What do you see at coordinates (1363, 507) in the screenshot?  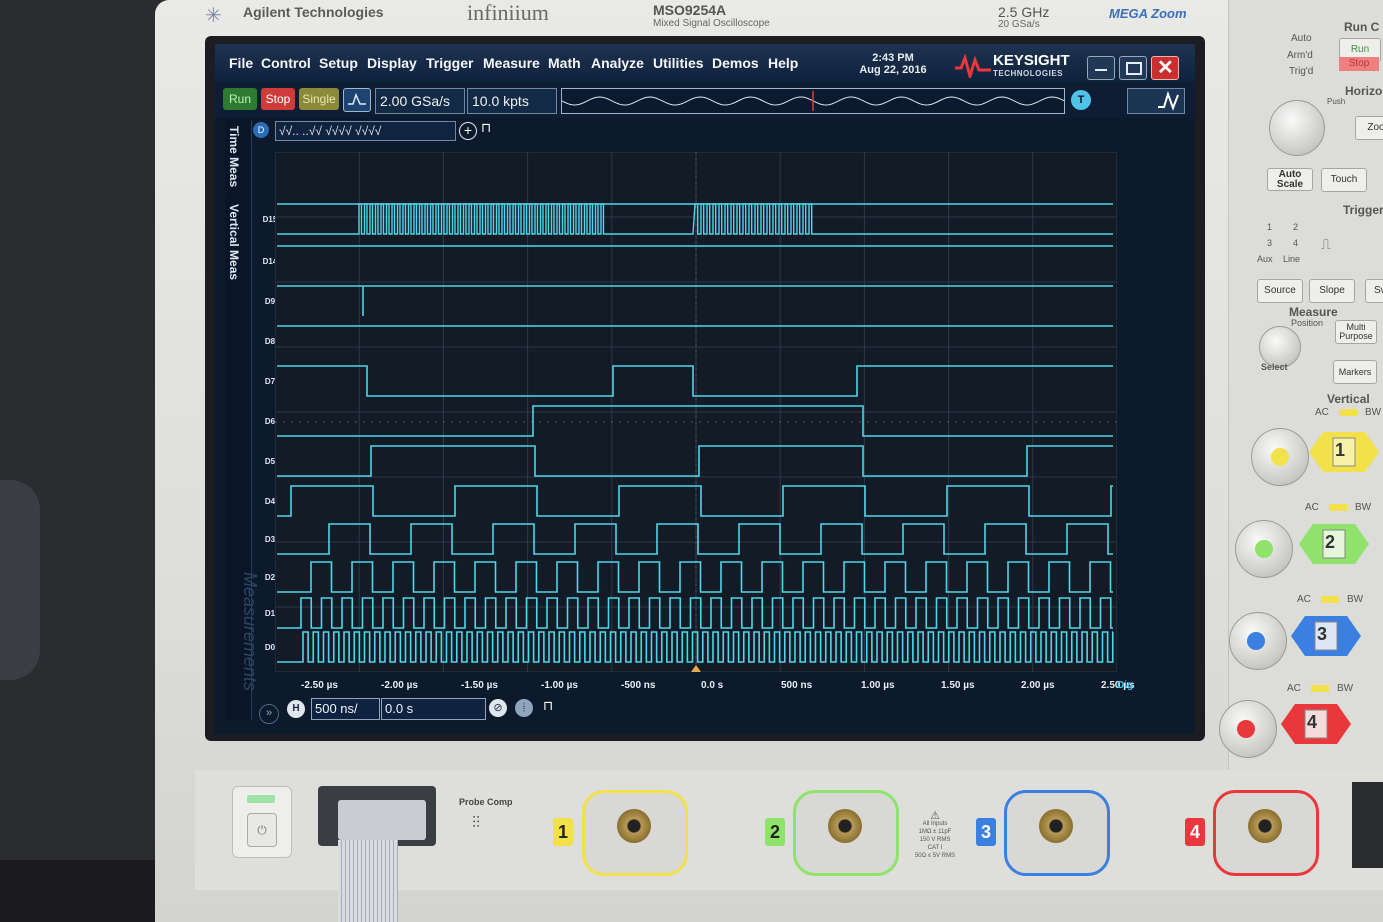 I see `ch2-bw-label: BW` at bounding box center [1363, 507].